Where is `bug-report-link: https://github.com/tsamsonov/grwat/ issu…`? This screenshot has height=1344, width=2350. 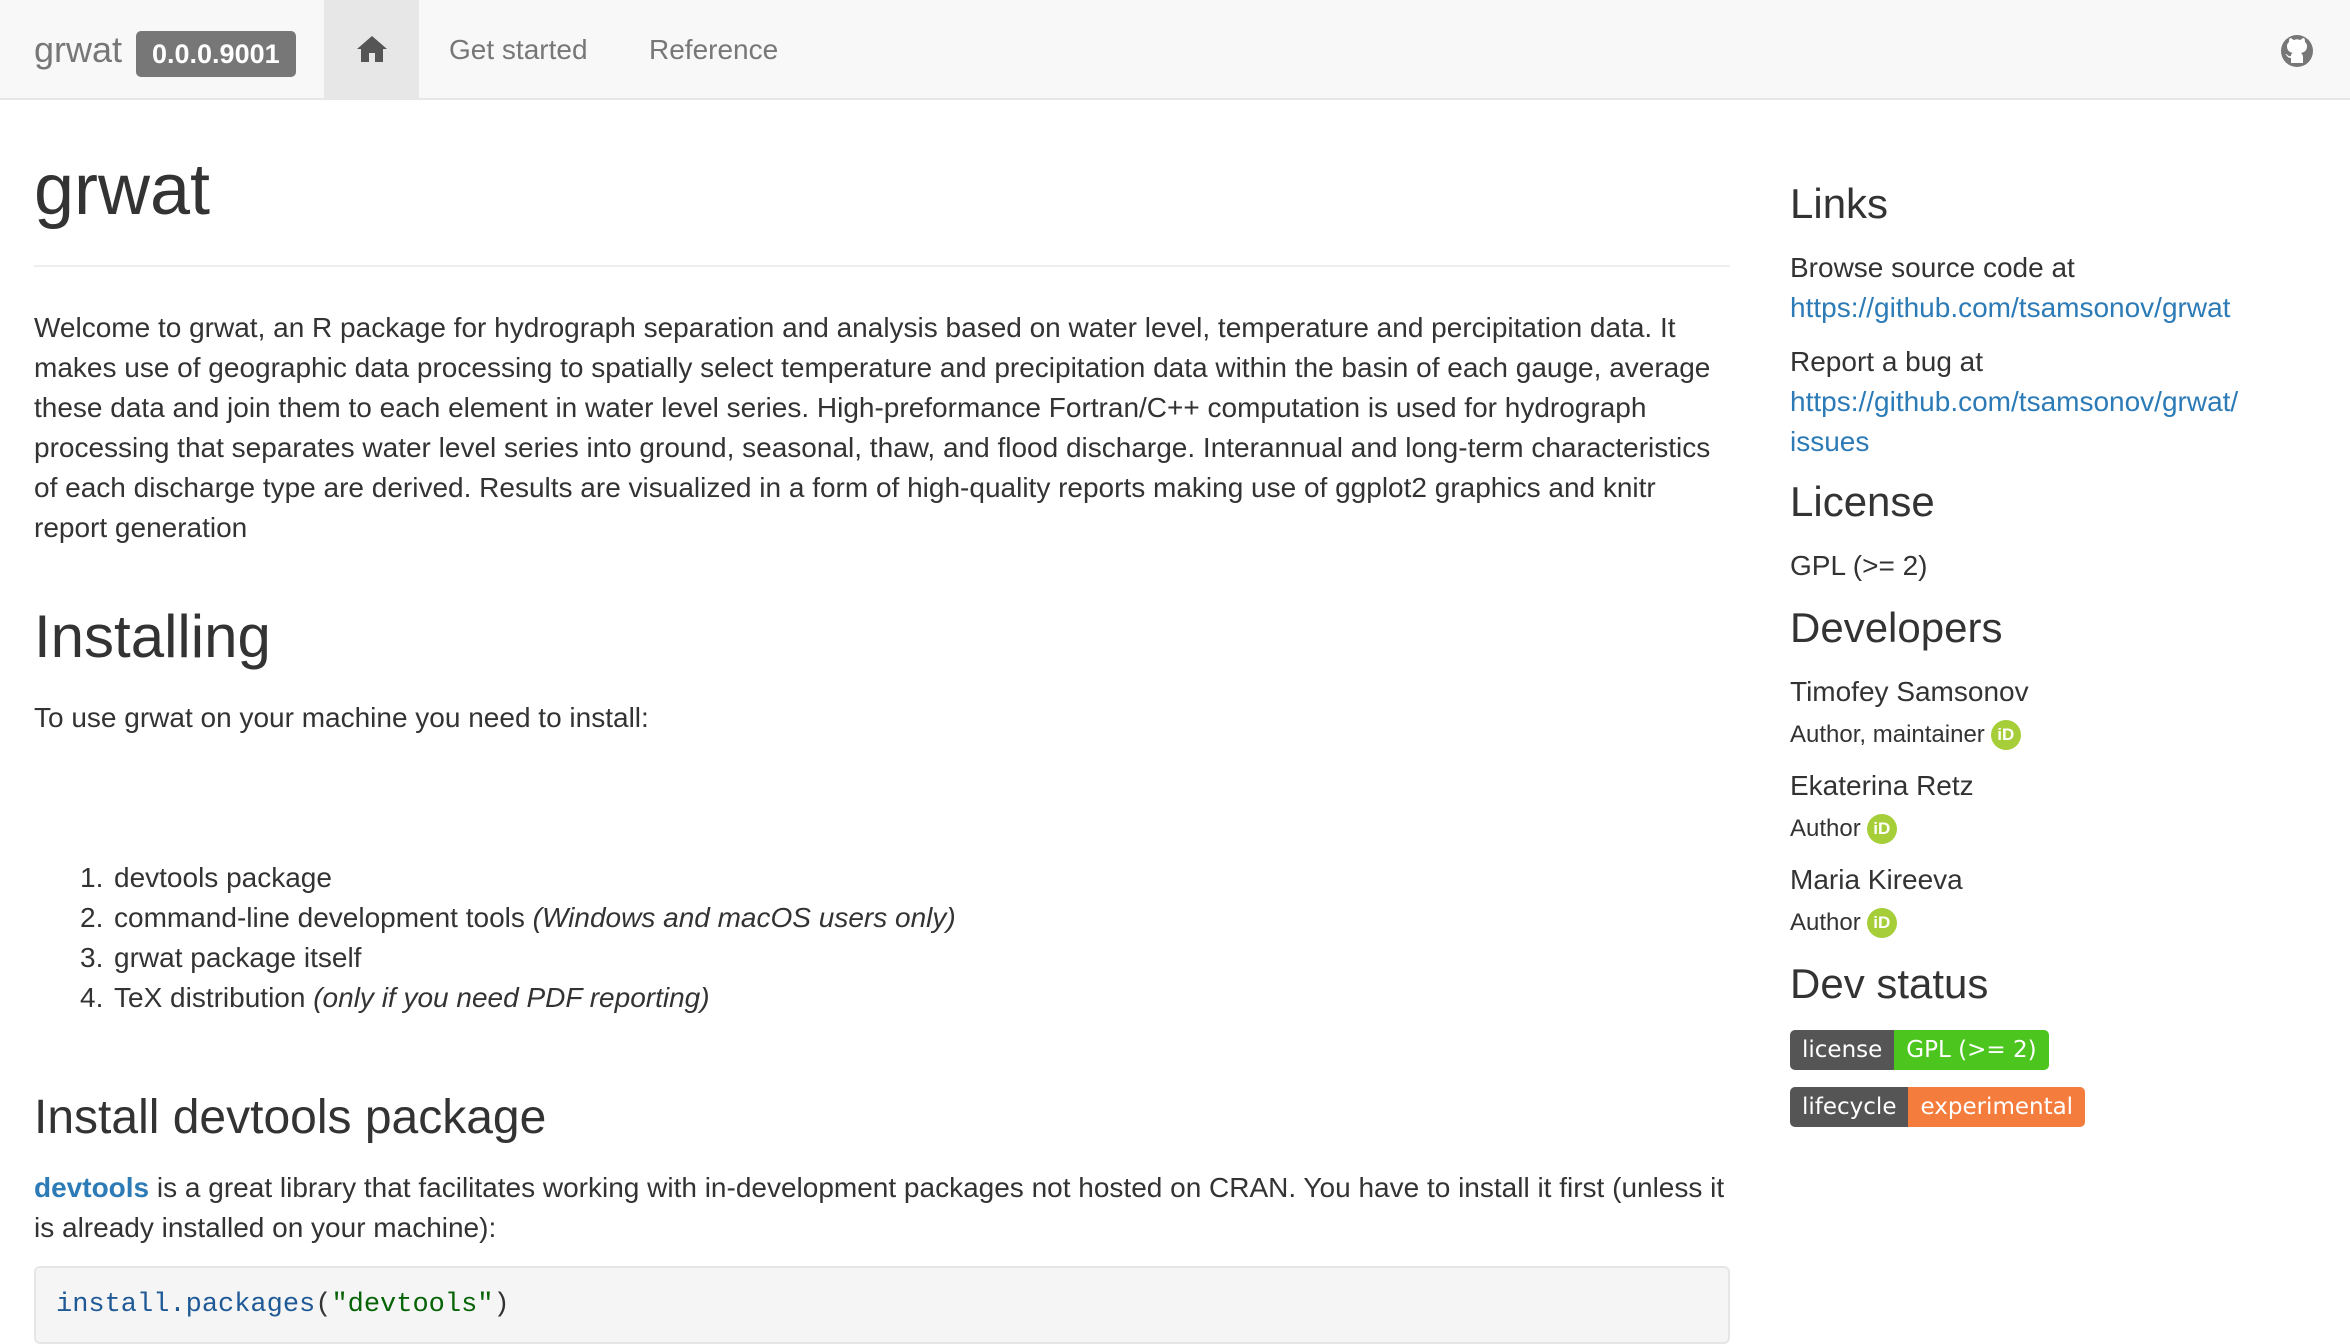
bug-report-link: https://github.com/tsamsonov/grwat/ issu… is located at coordinates (2014, 422).